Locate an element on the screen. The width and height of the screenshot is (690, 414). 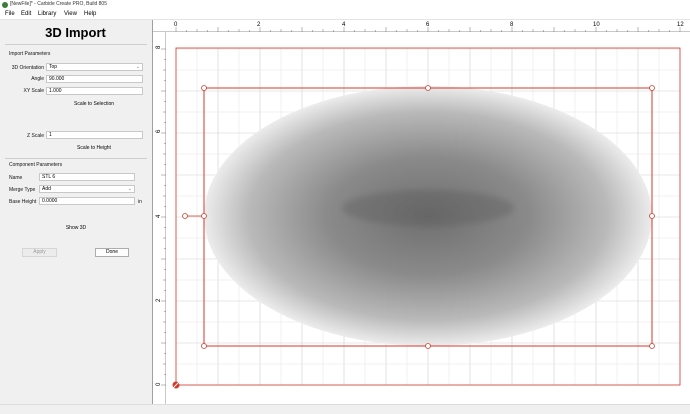
menu-bar: File Edit Library View Help is located at coordinates (345, 15).